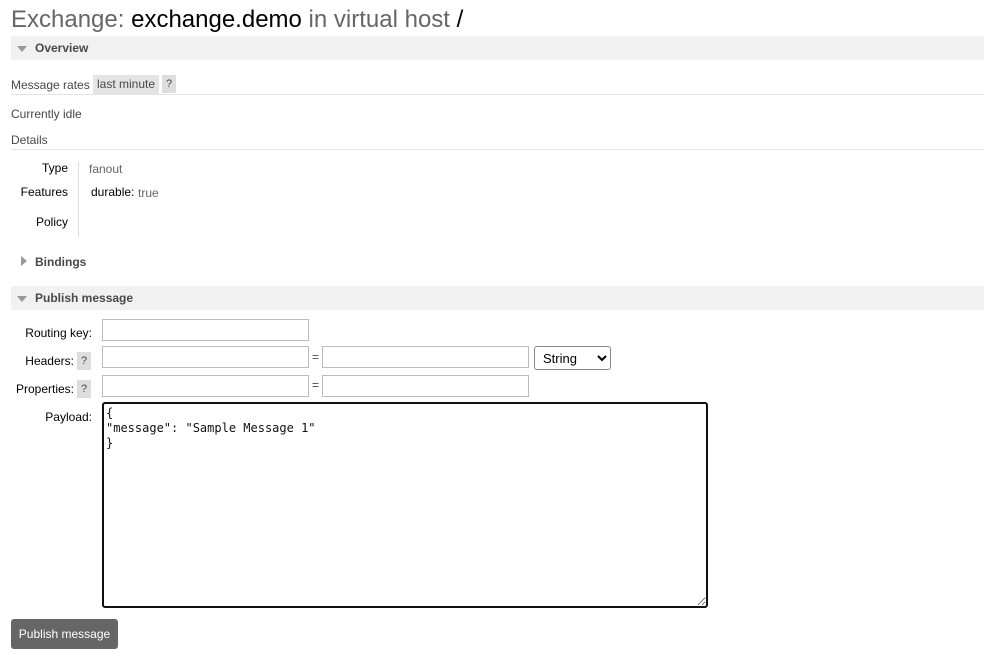  I want to click on title-prefix: Exchange:, so click(71, 19).